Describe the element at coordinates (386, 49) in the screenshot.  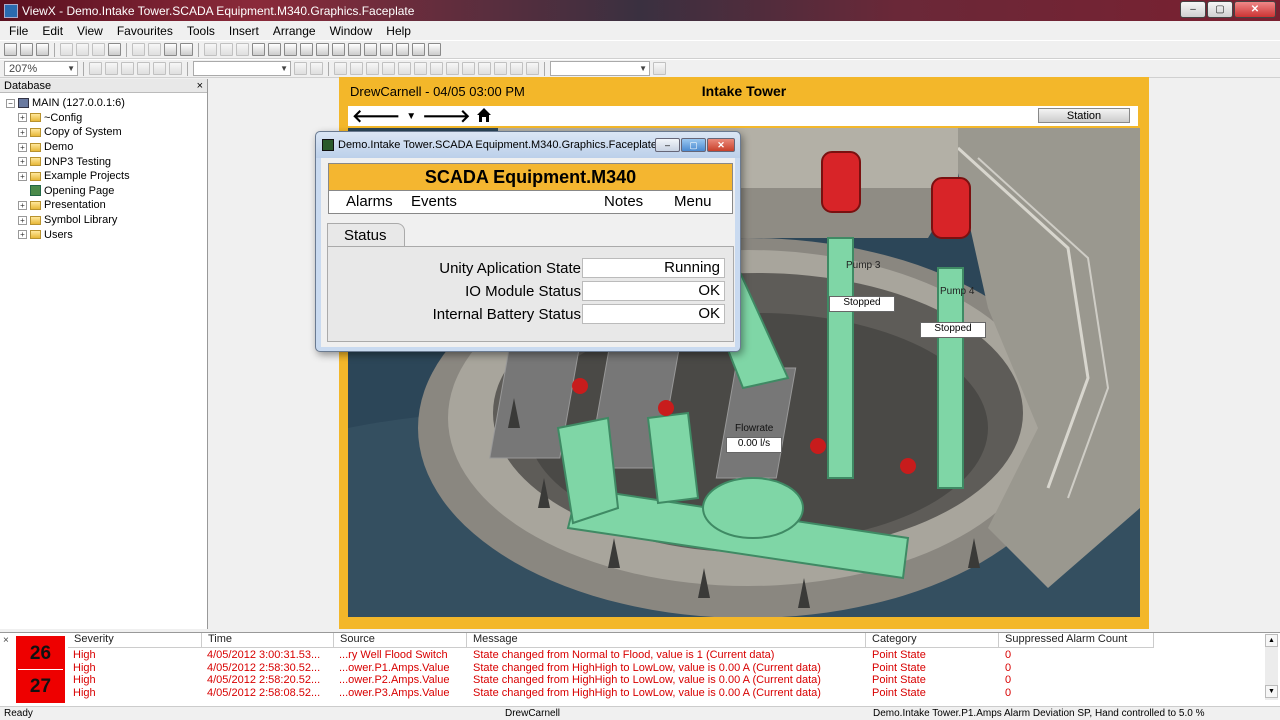
I see `list-icon` at that location.